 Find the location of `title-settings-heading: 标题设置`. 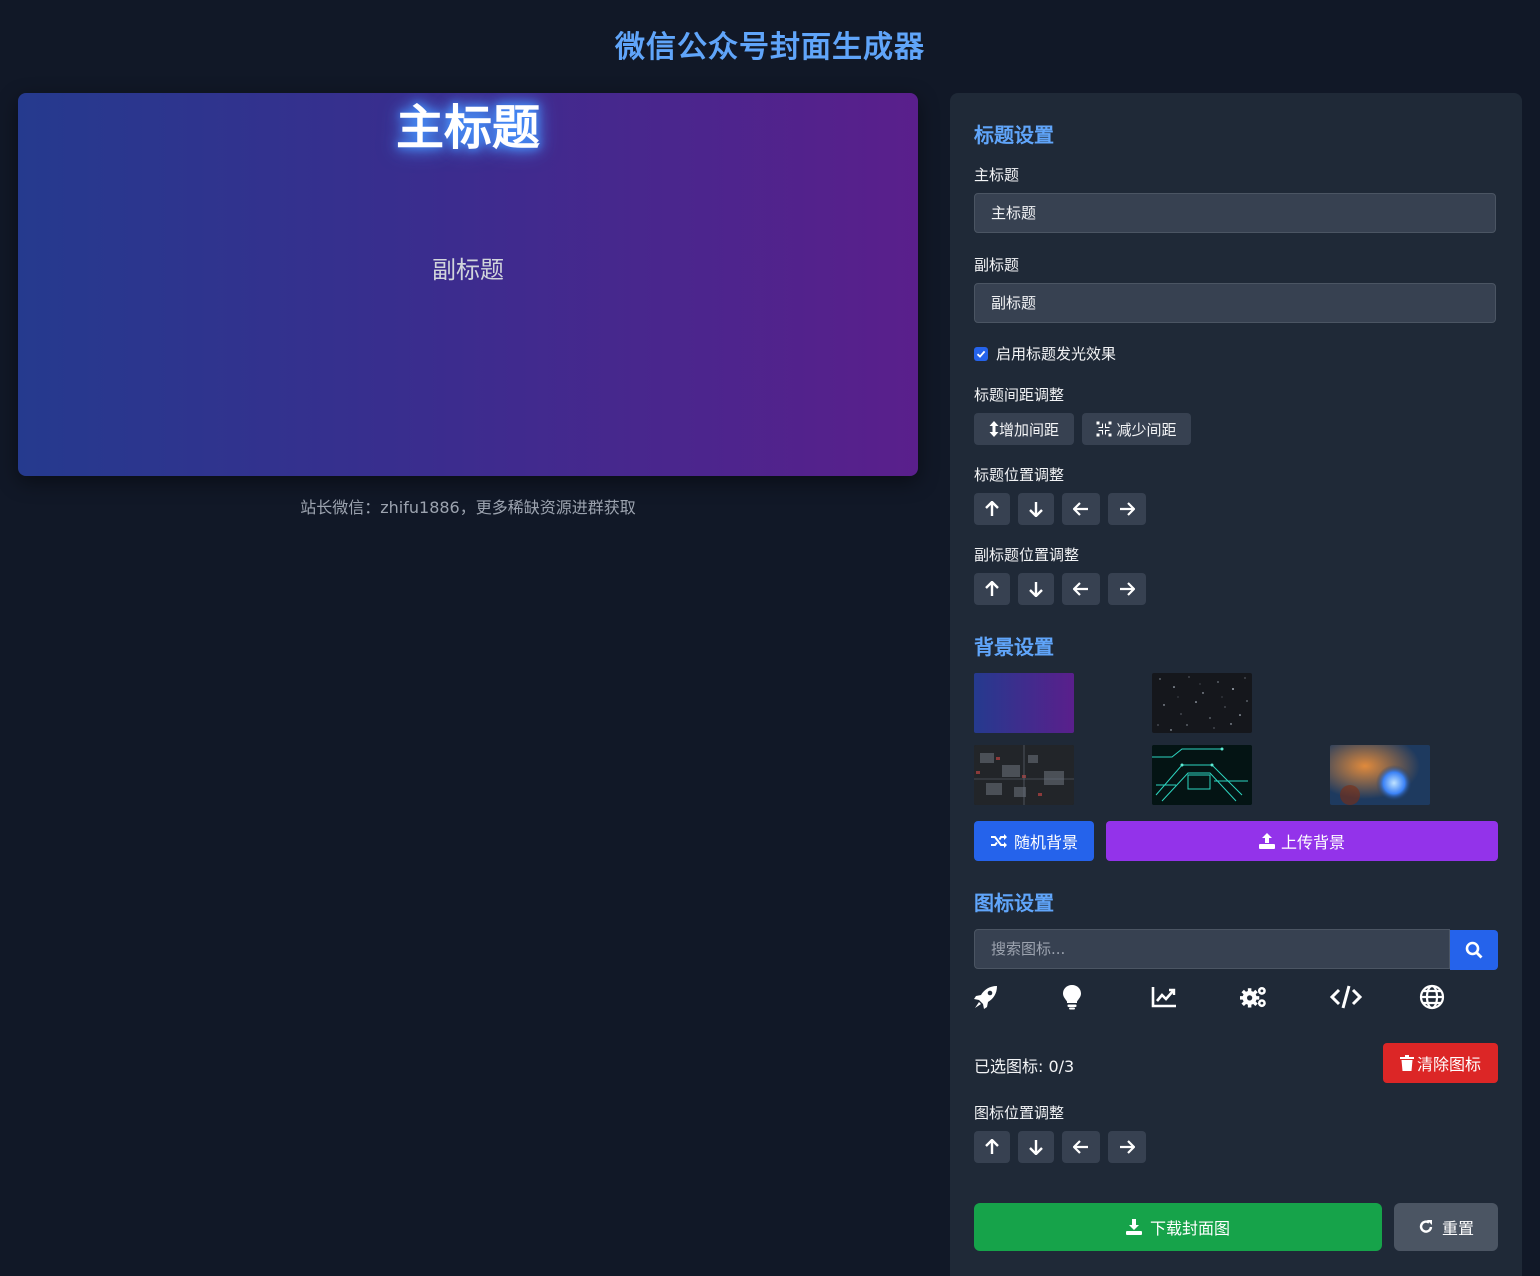

title-settings-heading: 标题设置 is located at coordinates (1014, 135).